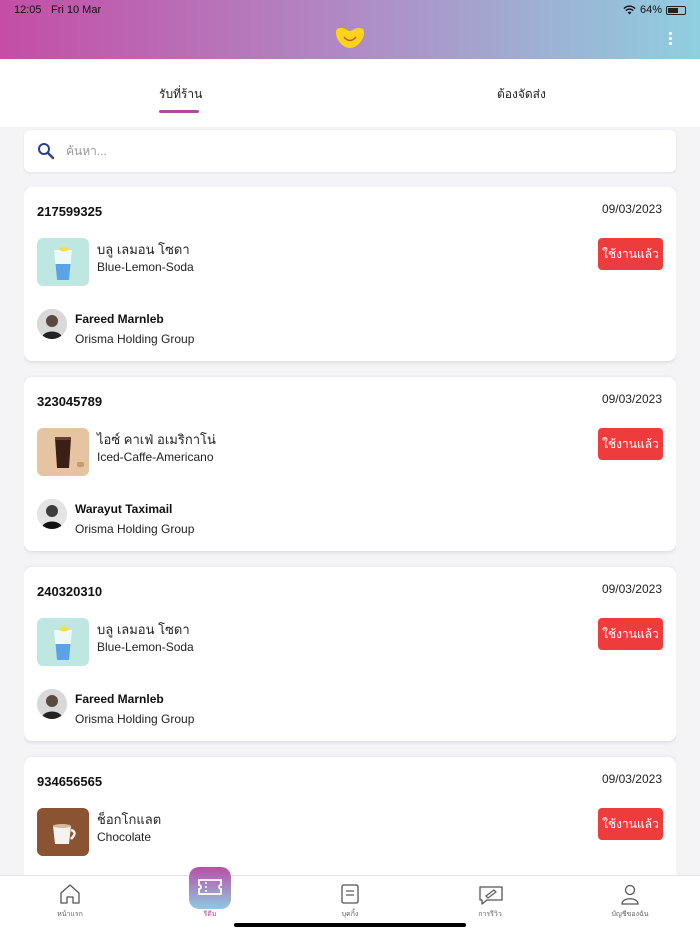 This screenshot has width=700, height=934. Describe the element at coordinates (124, 509) in the screenshot. I see `customer-name: Warayut Taximail` at that location.